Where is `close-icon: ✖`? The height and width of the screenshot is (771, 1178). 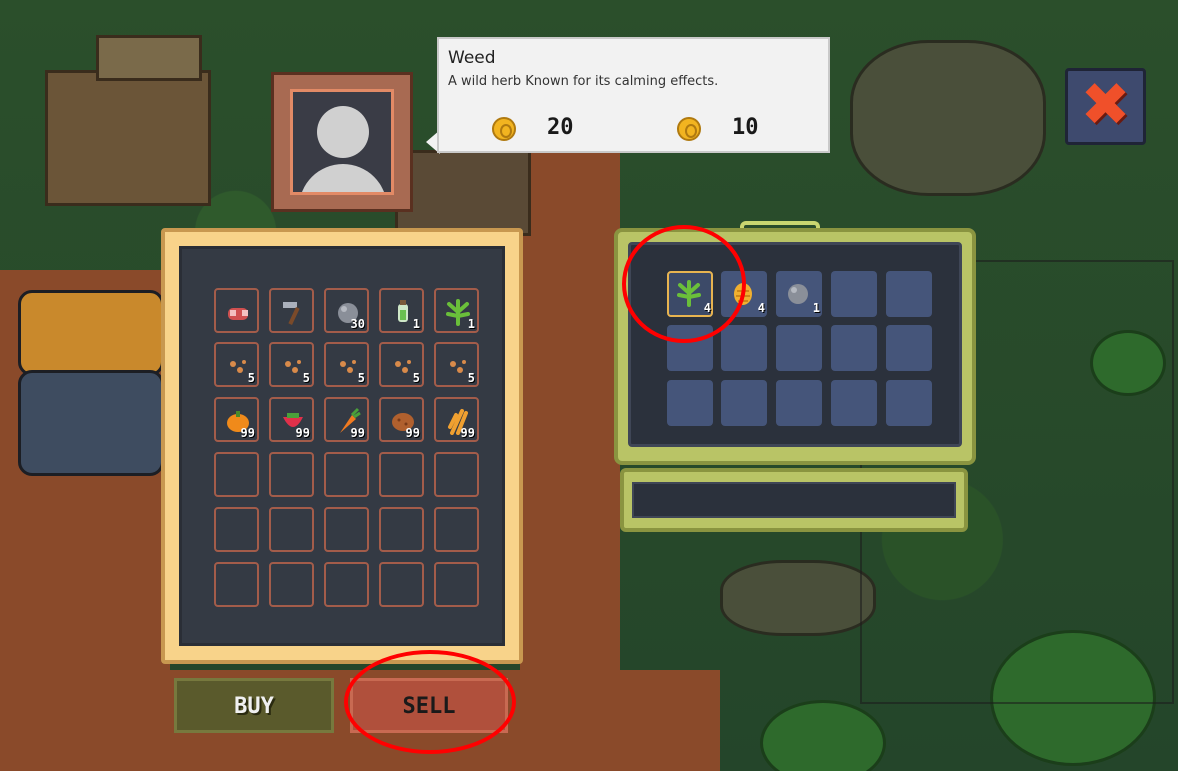 close-icon: ✖ is located at coordinates (1105, 105).